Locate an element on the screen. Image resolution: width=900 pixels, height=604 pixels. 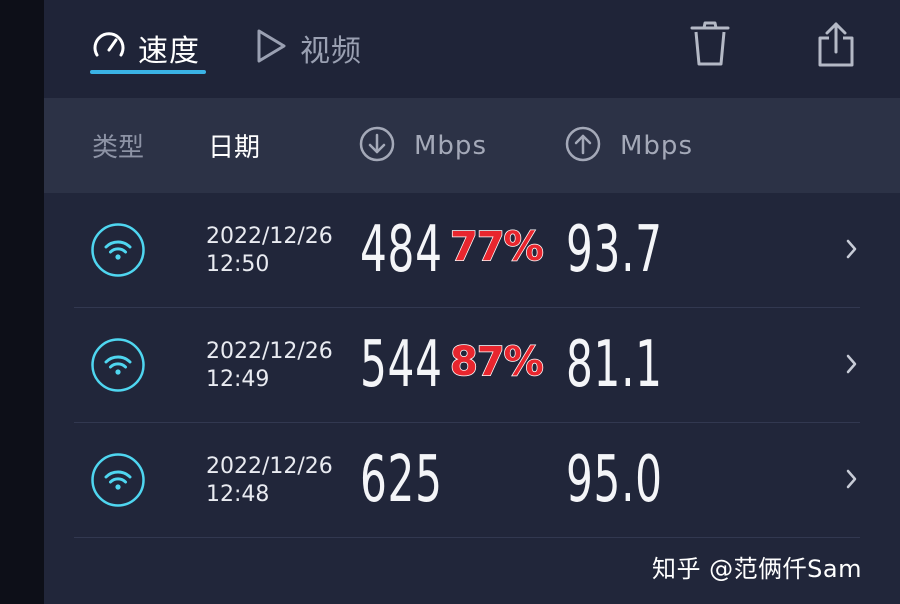
tab-speed: 速度 is located at coordinates (145, 48).